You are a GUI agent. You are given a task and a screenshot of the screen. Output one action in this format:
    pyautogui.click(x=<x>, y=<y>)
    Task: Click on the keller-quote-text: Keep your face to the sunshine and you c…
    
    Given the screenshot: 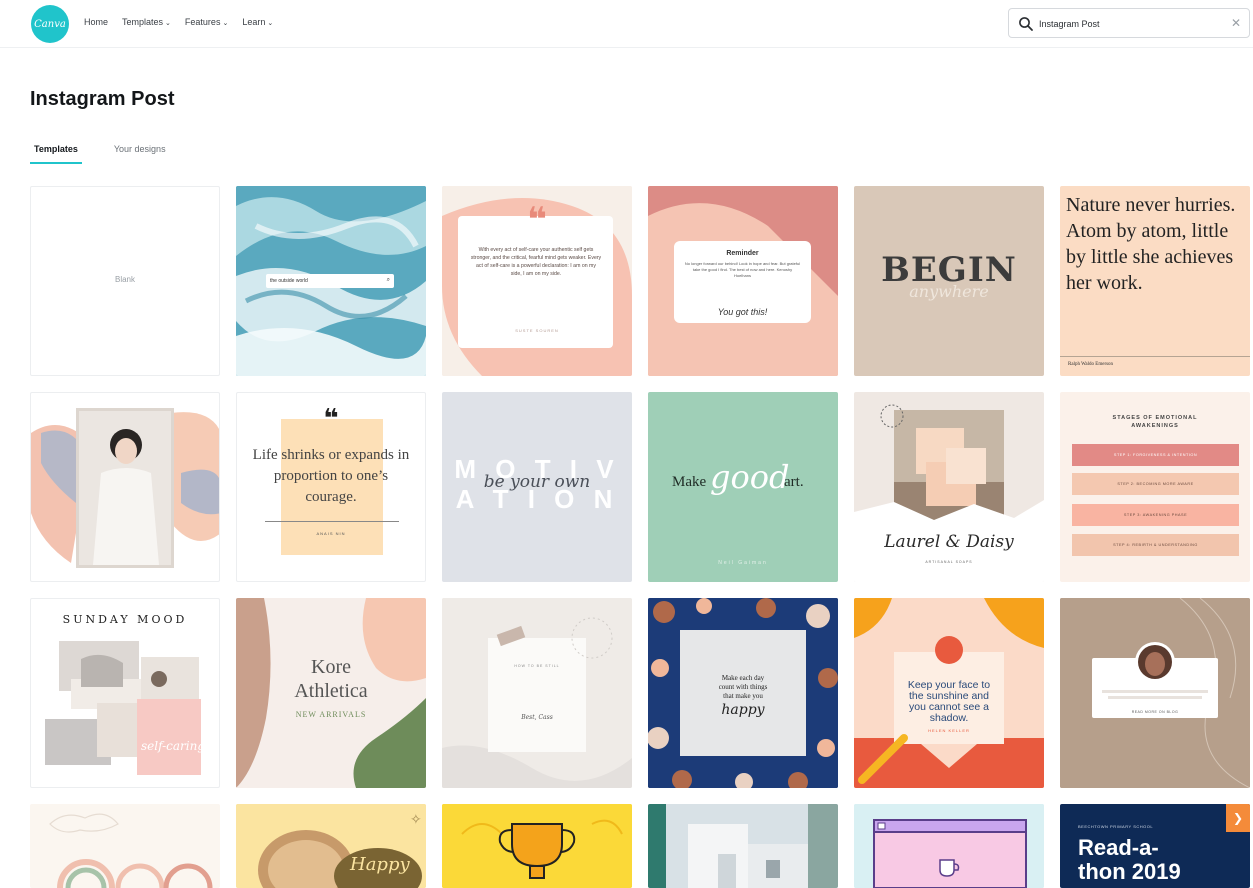 What is the action you would take?
    pyautogui.click(x=949, y=701)
    